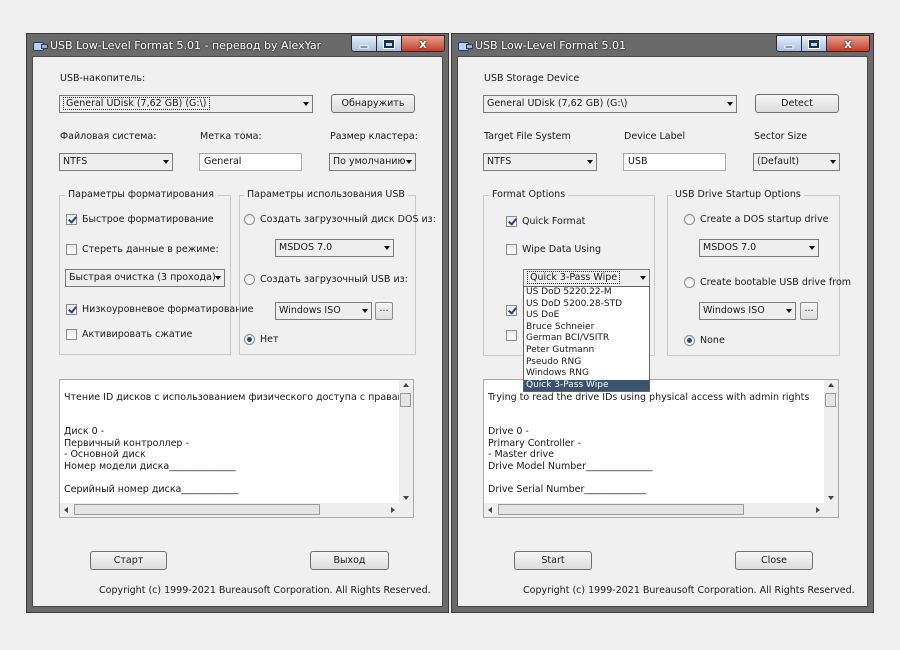  I want to click on wipe-method-select: Быстрая очистка (3 прохода), so click(145, 278).